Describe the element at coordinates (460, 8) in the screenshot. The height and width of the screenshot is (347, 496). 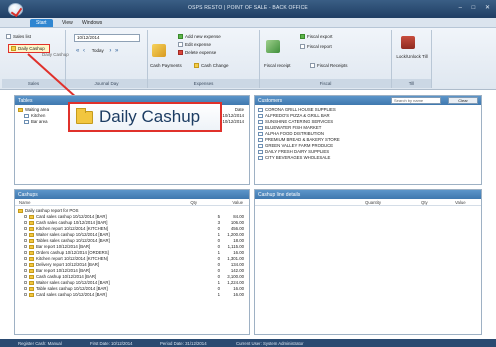
I see `minimize-icon: –` at that location.